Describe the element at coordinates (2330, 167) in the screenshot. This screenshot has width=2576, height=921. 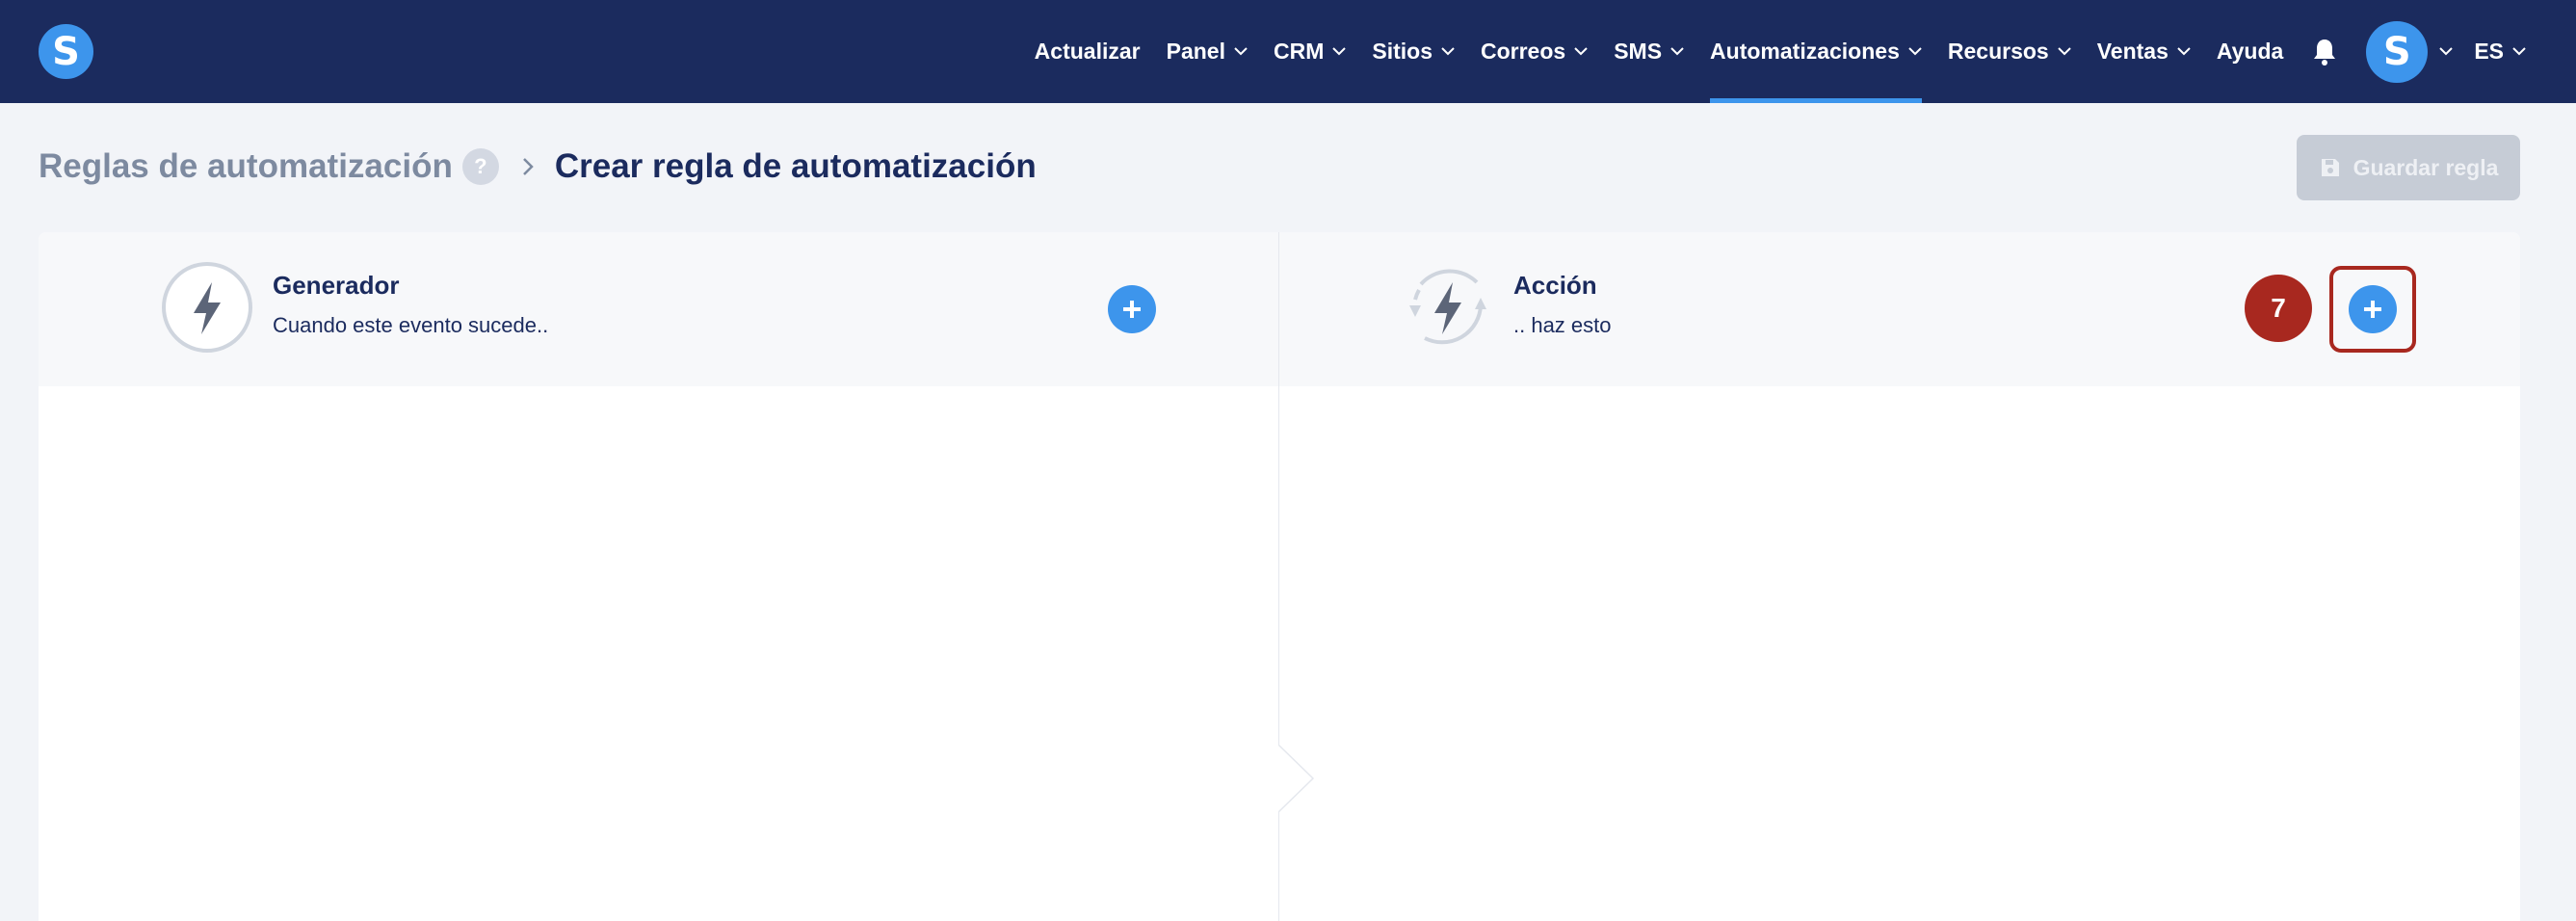
I see `floppy-disk-icon` at that location.